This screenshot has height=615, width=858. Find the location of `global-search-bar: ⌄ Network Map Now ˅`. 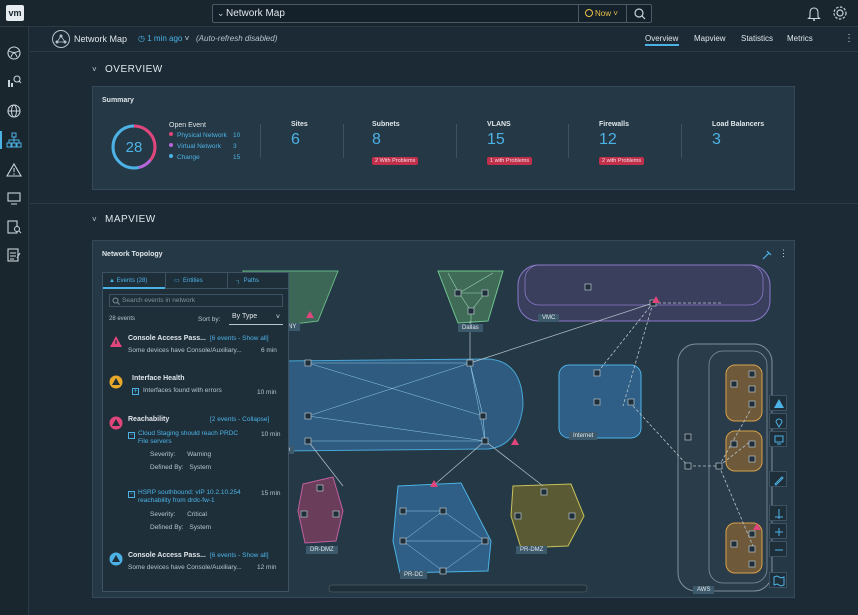

global-search-bar: ⌄ Network Map Now ˅ is located at coordinates (432, 13).